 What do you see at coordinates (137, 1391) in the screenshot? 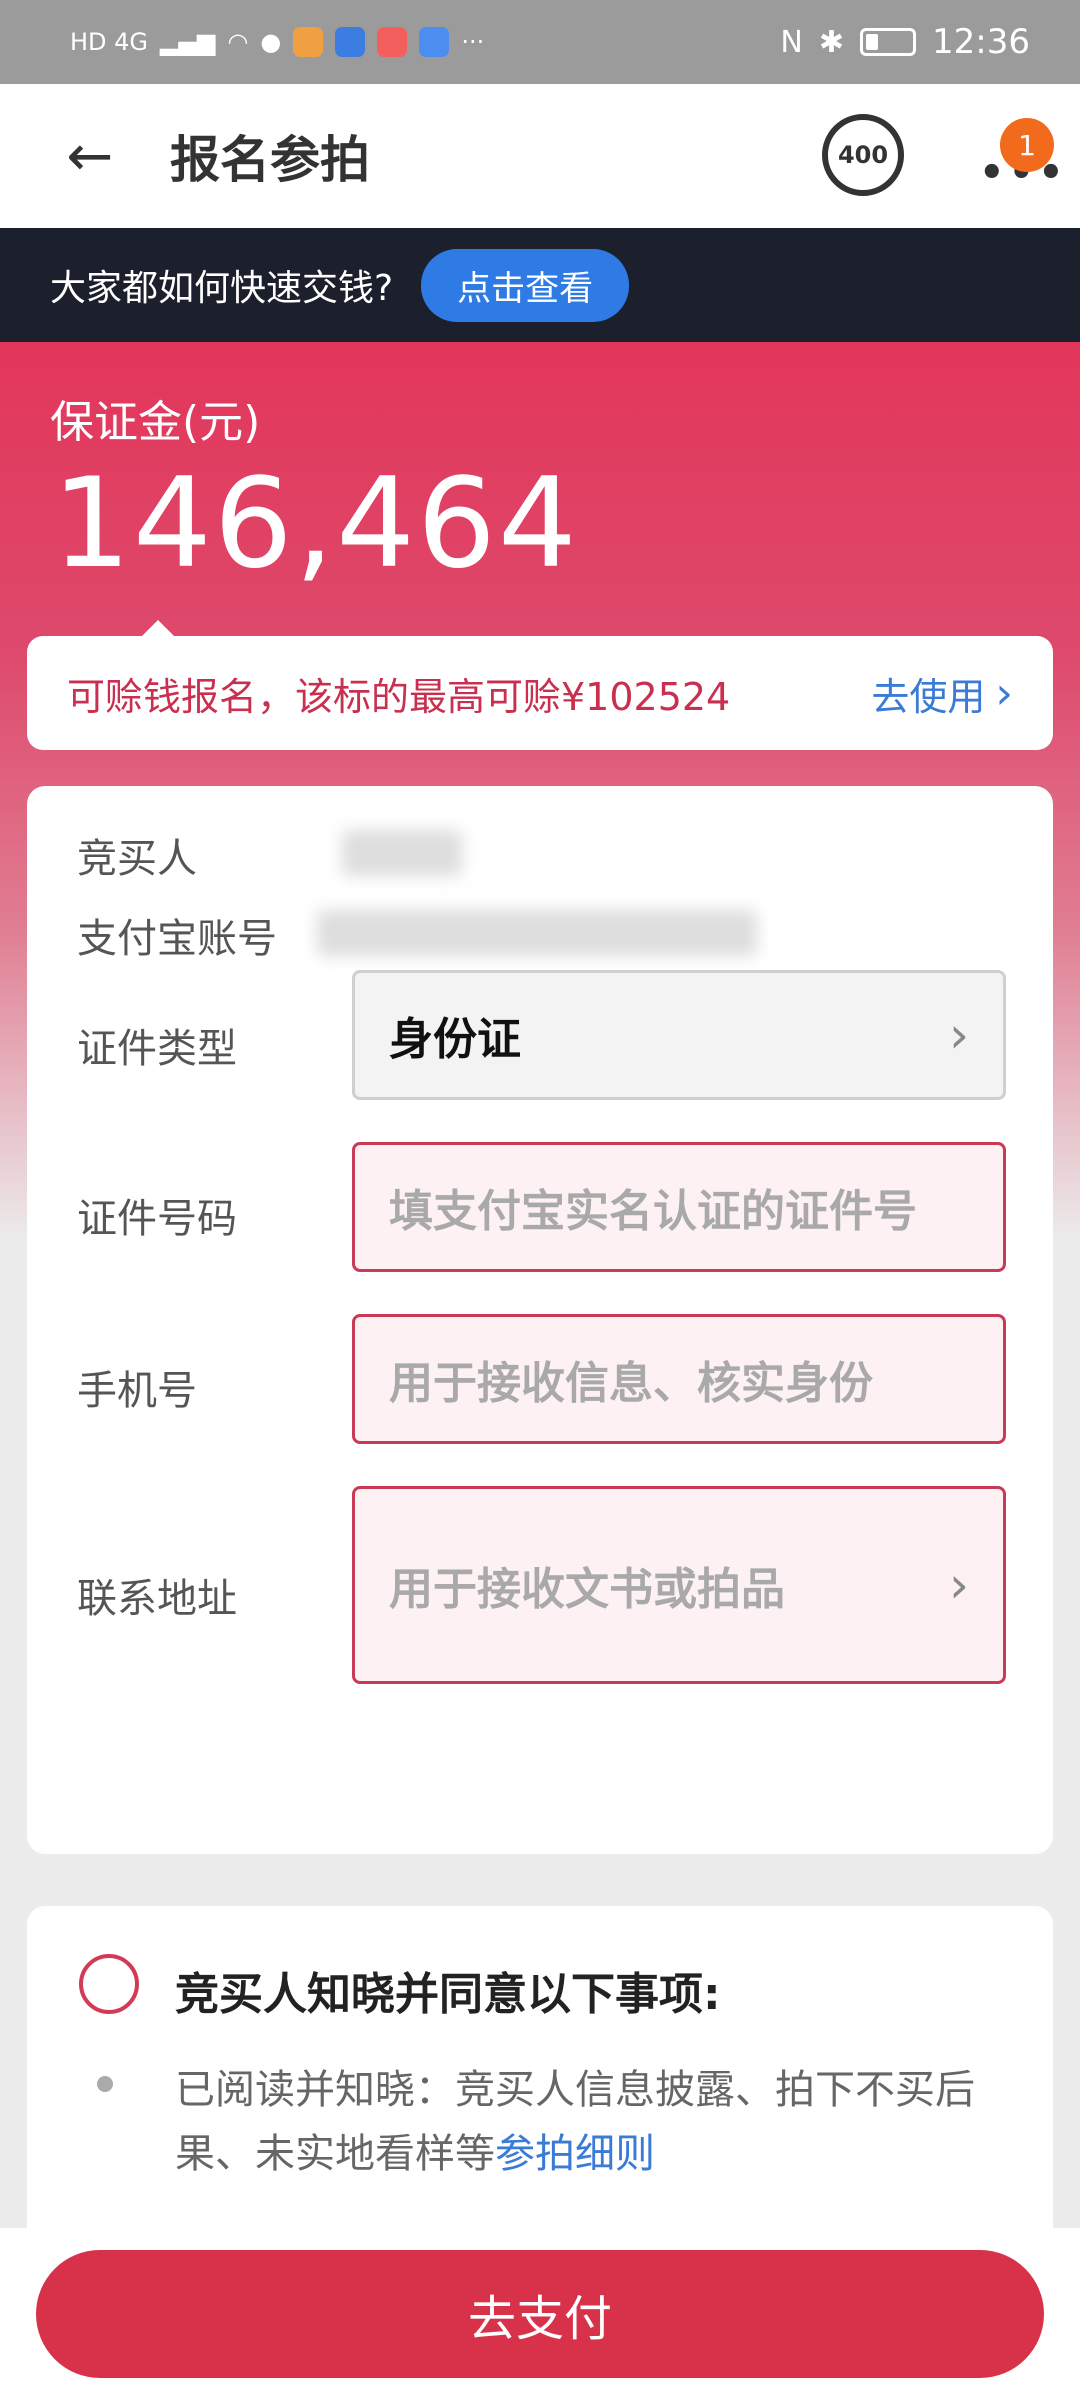
I see `phone-label: 手机号` at bounding box center [137, 1391].